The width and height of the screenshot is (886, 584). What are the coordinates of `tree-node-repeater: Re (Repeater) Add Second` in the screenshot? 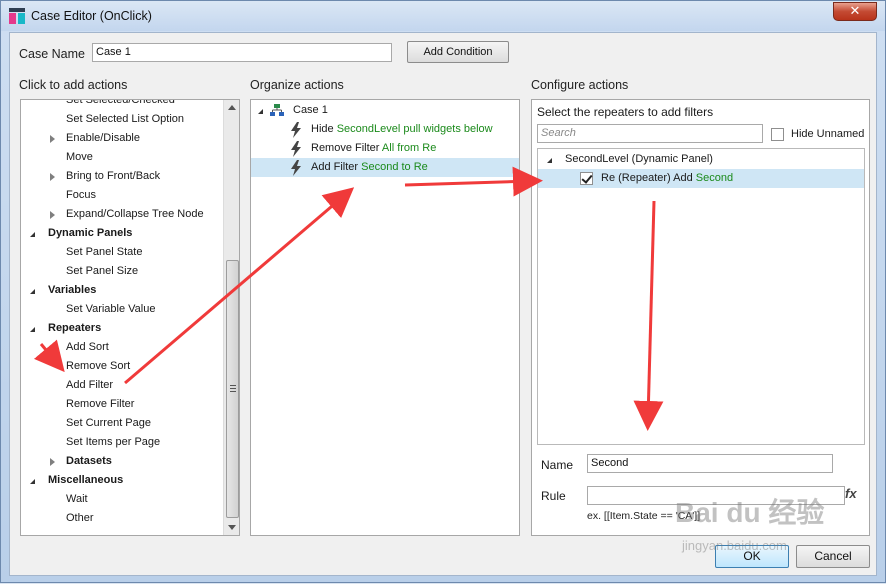 It's located at (701, 178).